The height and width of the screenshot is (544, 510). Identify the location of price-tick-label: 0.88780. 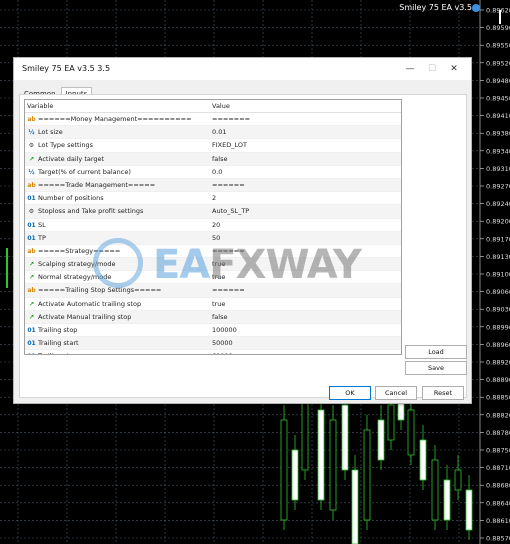
(498, 433).